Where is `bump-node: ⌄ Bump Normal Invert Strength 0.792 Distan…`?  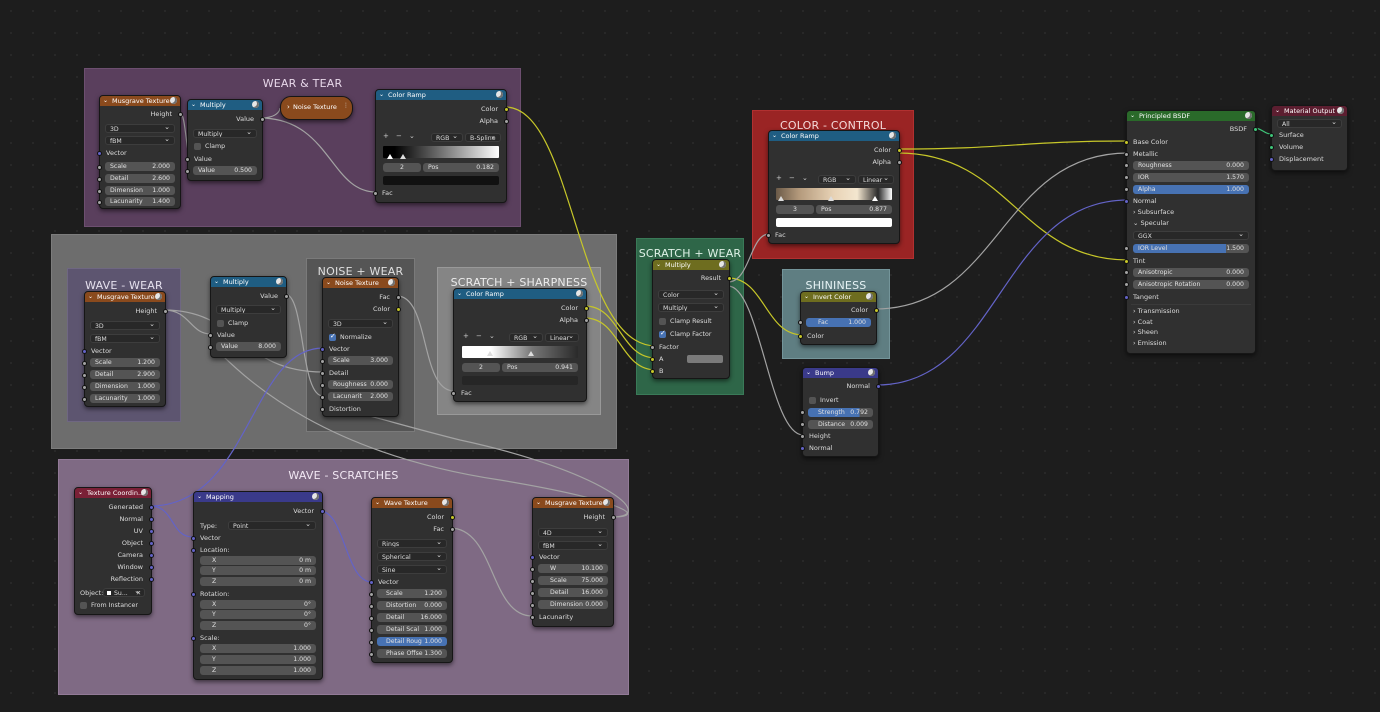
bump-node: ⌄ Bump Normal Invert Strength 0.792 Distan… is located at coordinates (840, 412).